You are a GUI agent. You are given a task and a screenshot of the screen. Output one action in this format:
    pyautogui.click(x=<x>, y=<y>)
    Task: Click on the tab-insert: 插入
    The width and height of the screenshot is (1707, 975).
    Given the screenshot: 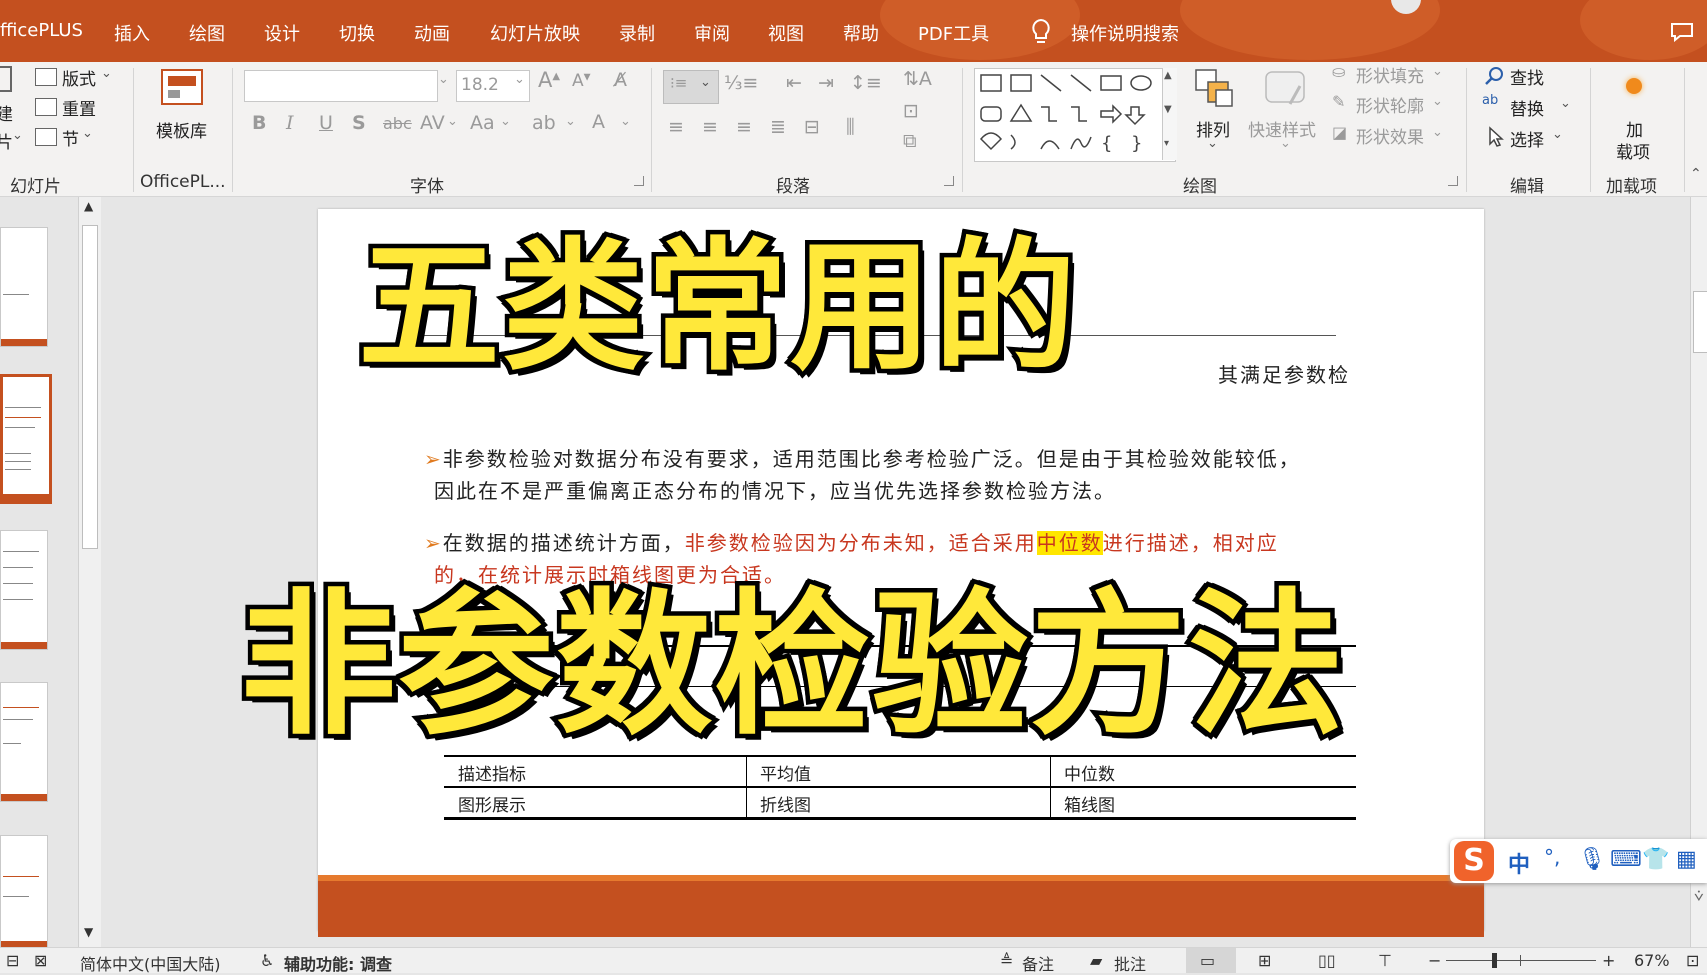 What is the action you would take?
    pyautogui.click(x=132, y=33)
    